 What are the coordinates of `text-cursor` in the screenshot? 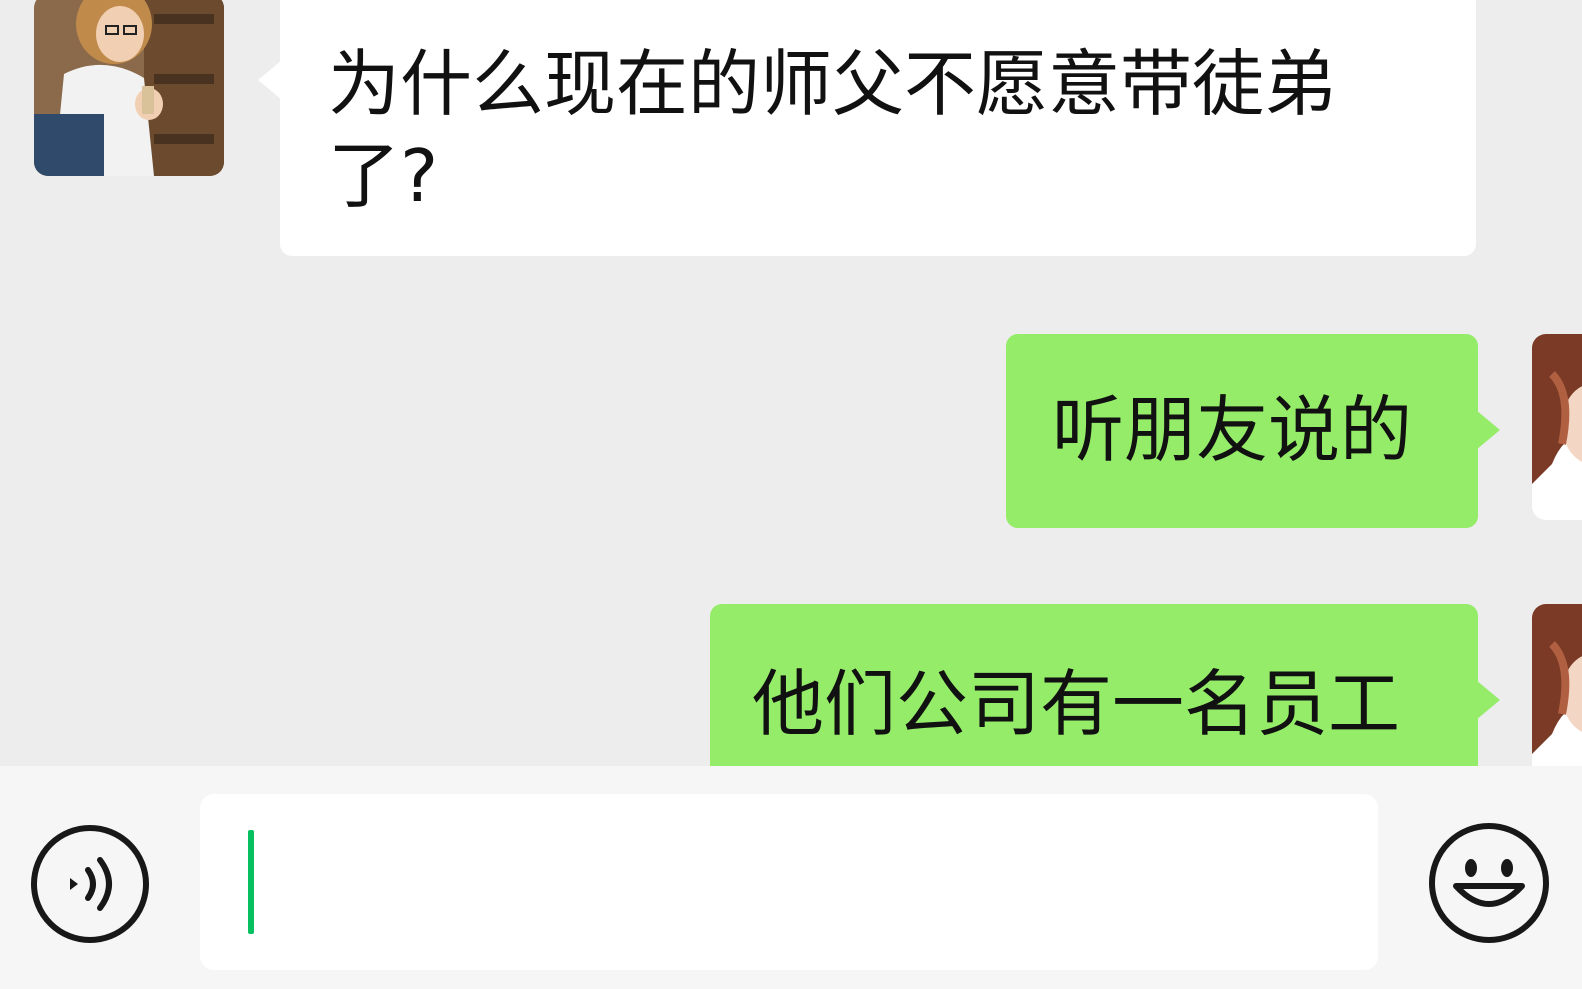 It's located at (251, 882).